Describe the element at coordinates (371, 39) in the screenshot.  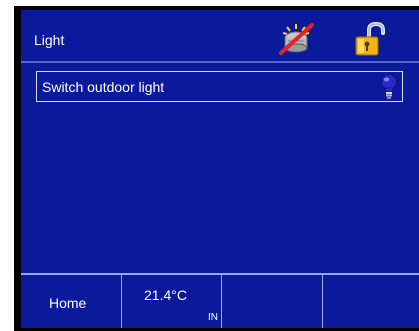
I see `unlocked-padlock-icon` at that location.